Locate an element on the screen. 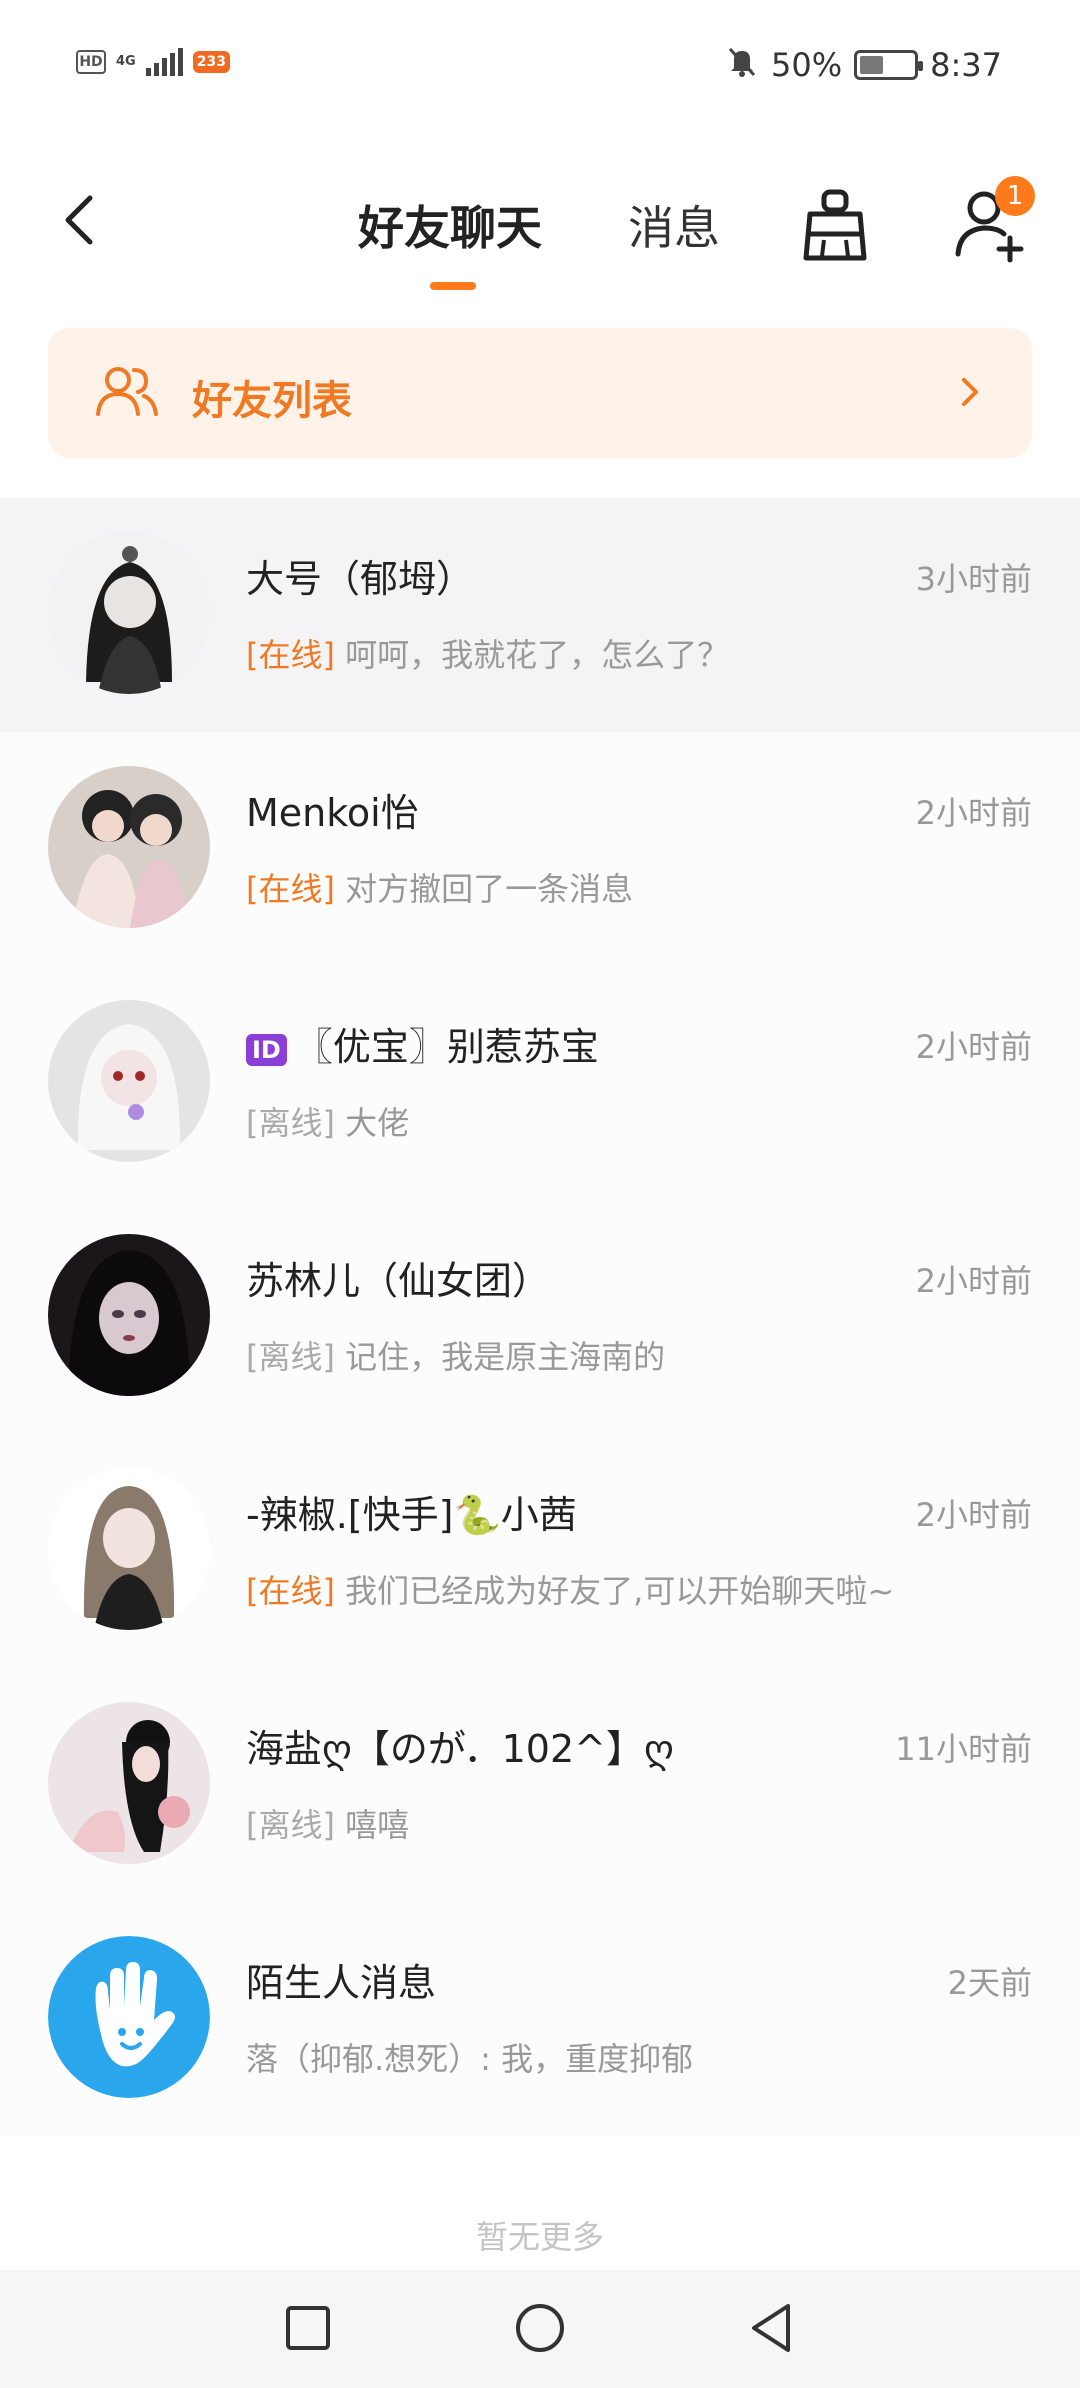  header: 好友聊天 消息 is located at coordinates (540, 235).